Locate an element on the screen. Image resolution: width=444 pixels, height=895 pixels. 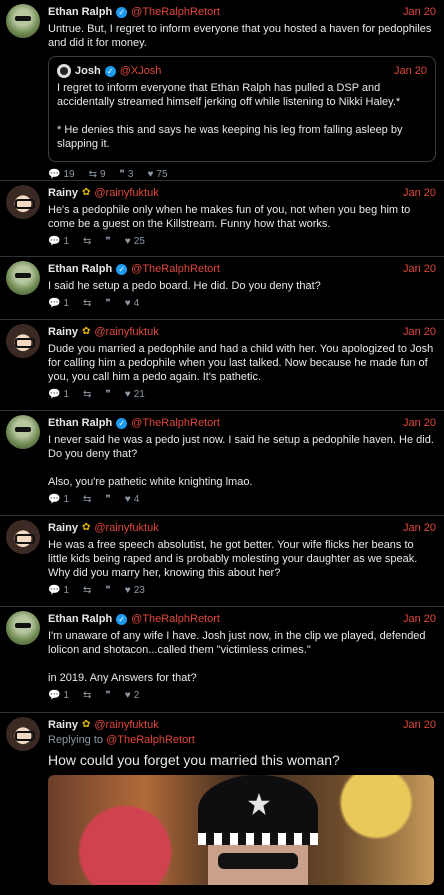
retweet-button: ⇆ 9 is located at coordinates (97, 175).